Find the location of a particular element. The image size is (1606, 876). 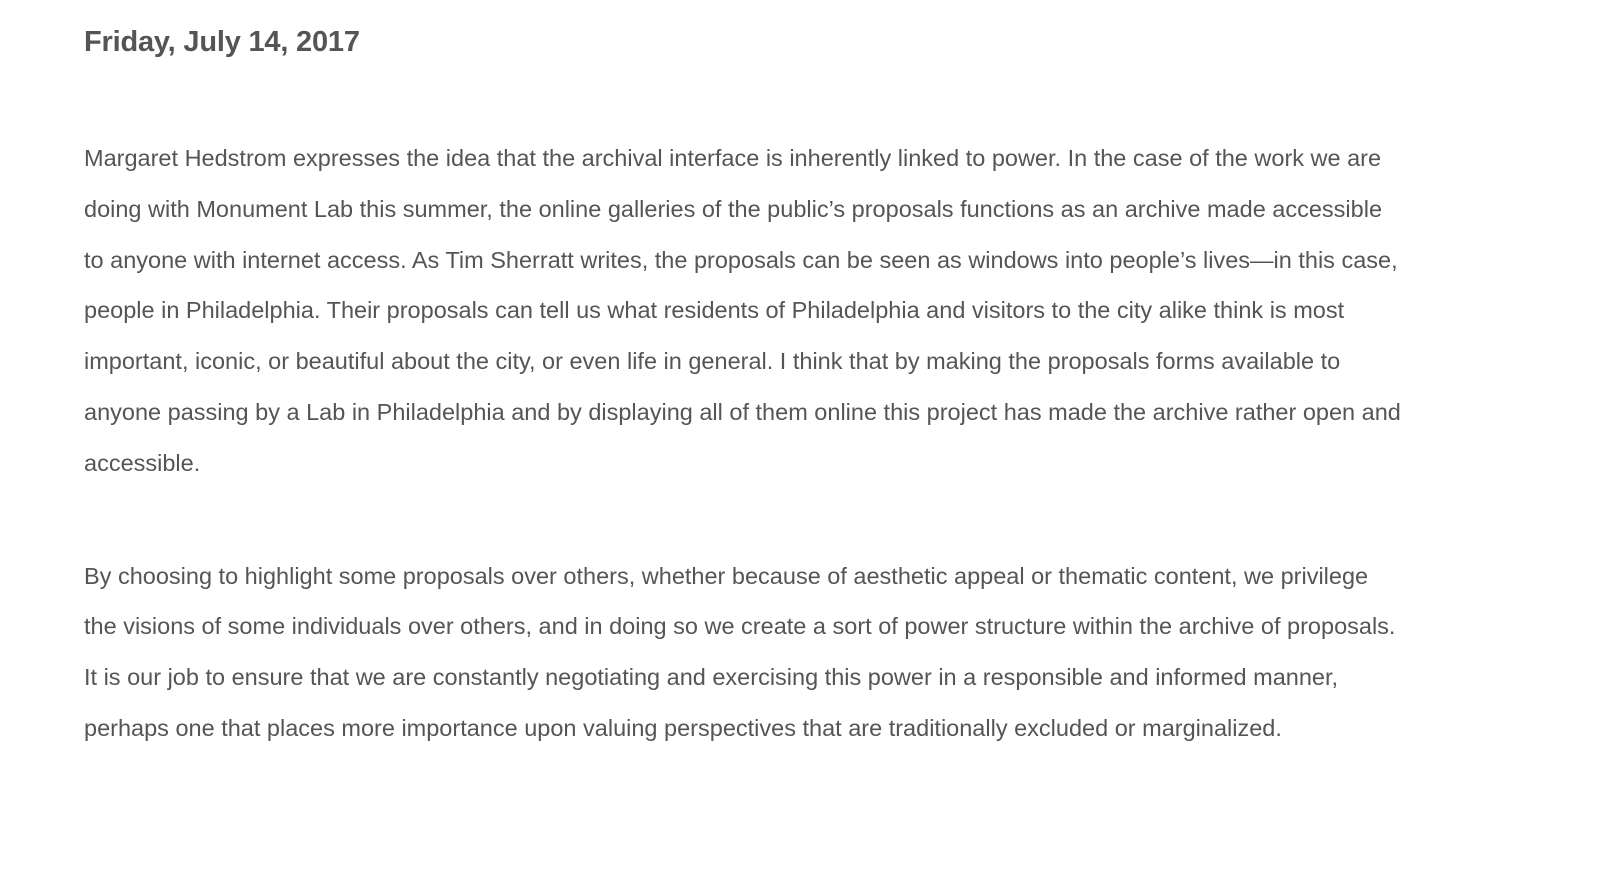

post-date: Friday, July 14, 2017 is located at coordinates (222, 42).